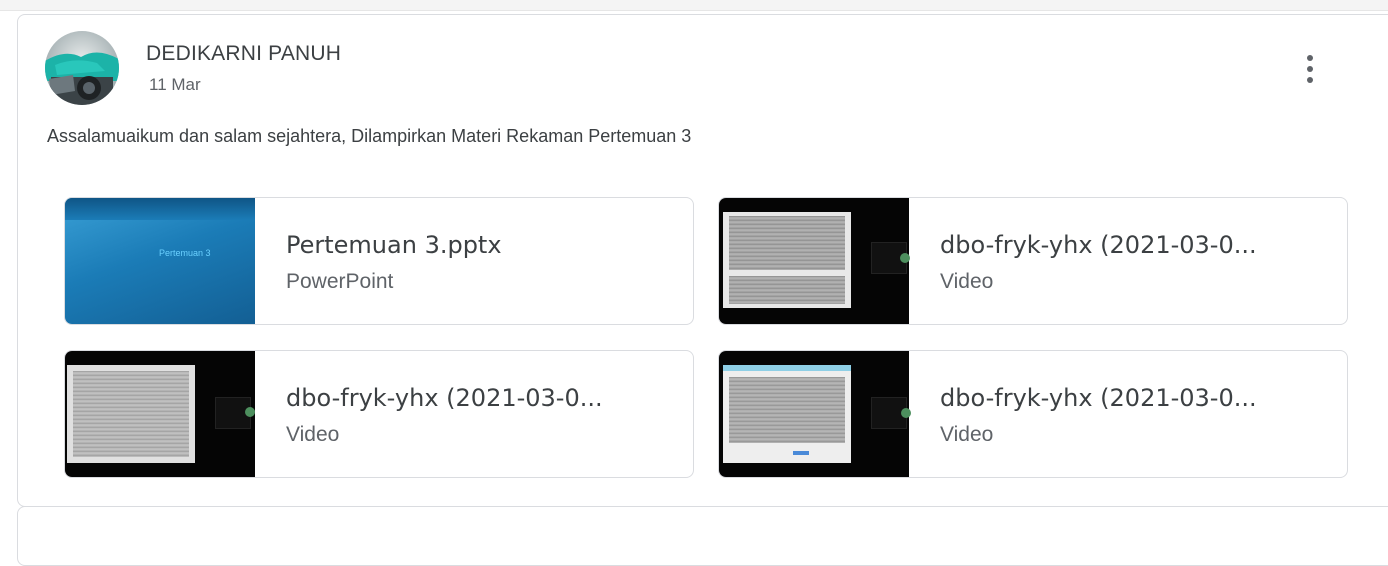 Image resolution: width=1388 pixels, height=566 pixels. I want to click on avatar-image, so click(82, 68).